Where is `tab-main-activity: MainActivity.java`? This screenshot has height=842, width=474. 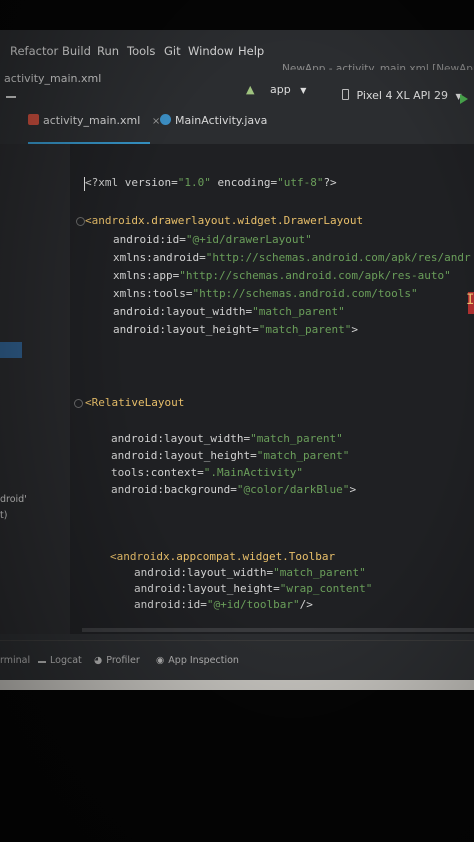 tab-main-activity: MainActivity.java is located at coordinates (213, 128).